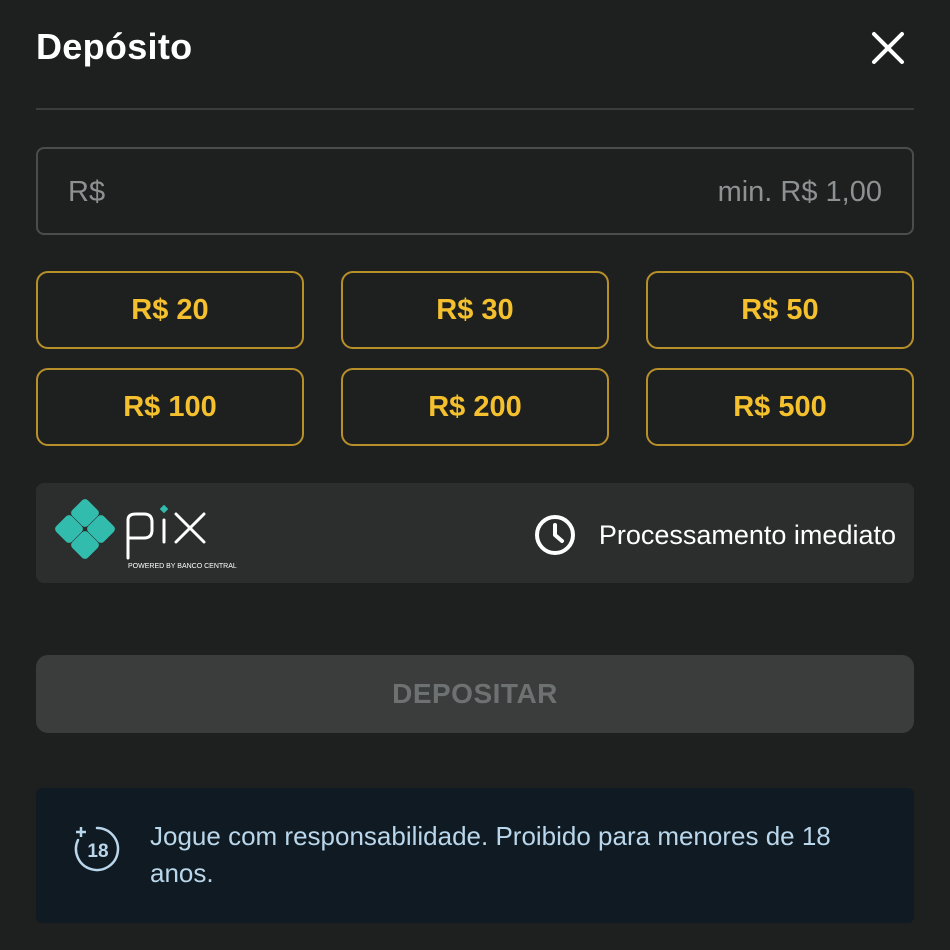 The width and height of the screenshot is (950, 950). Describe the element at coordinates (475, 694) in the screenshot. I see `deposit-button: DEPOSITAR` at that location.